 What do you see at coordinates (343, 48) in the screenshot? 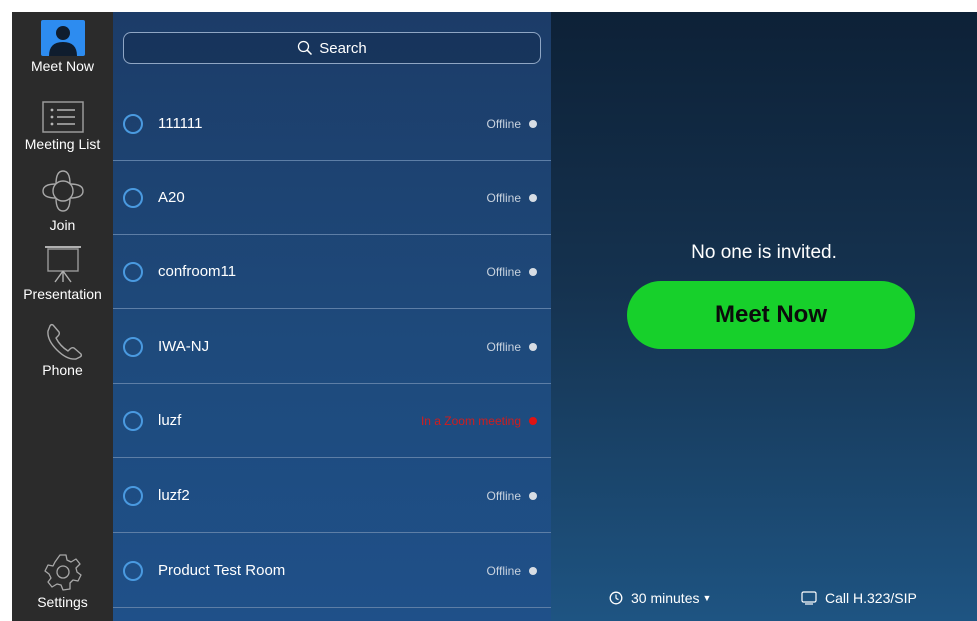
I see `search-label: Search` at bounding box center [343, 48].